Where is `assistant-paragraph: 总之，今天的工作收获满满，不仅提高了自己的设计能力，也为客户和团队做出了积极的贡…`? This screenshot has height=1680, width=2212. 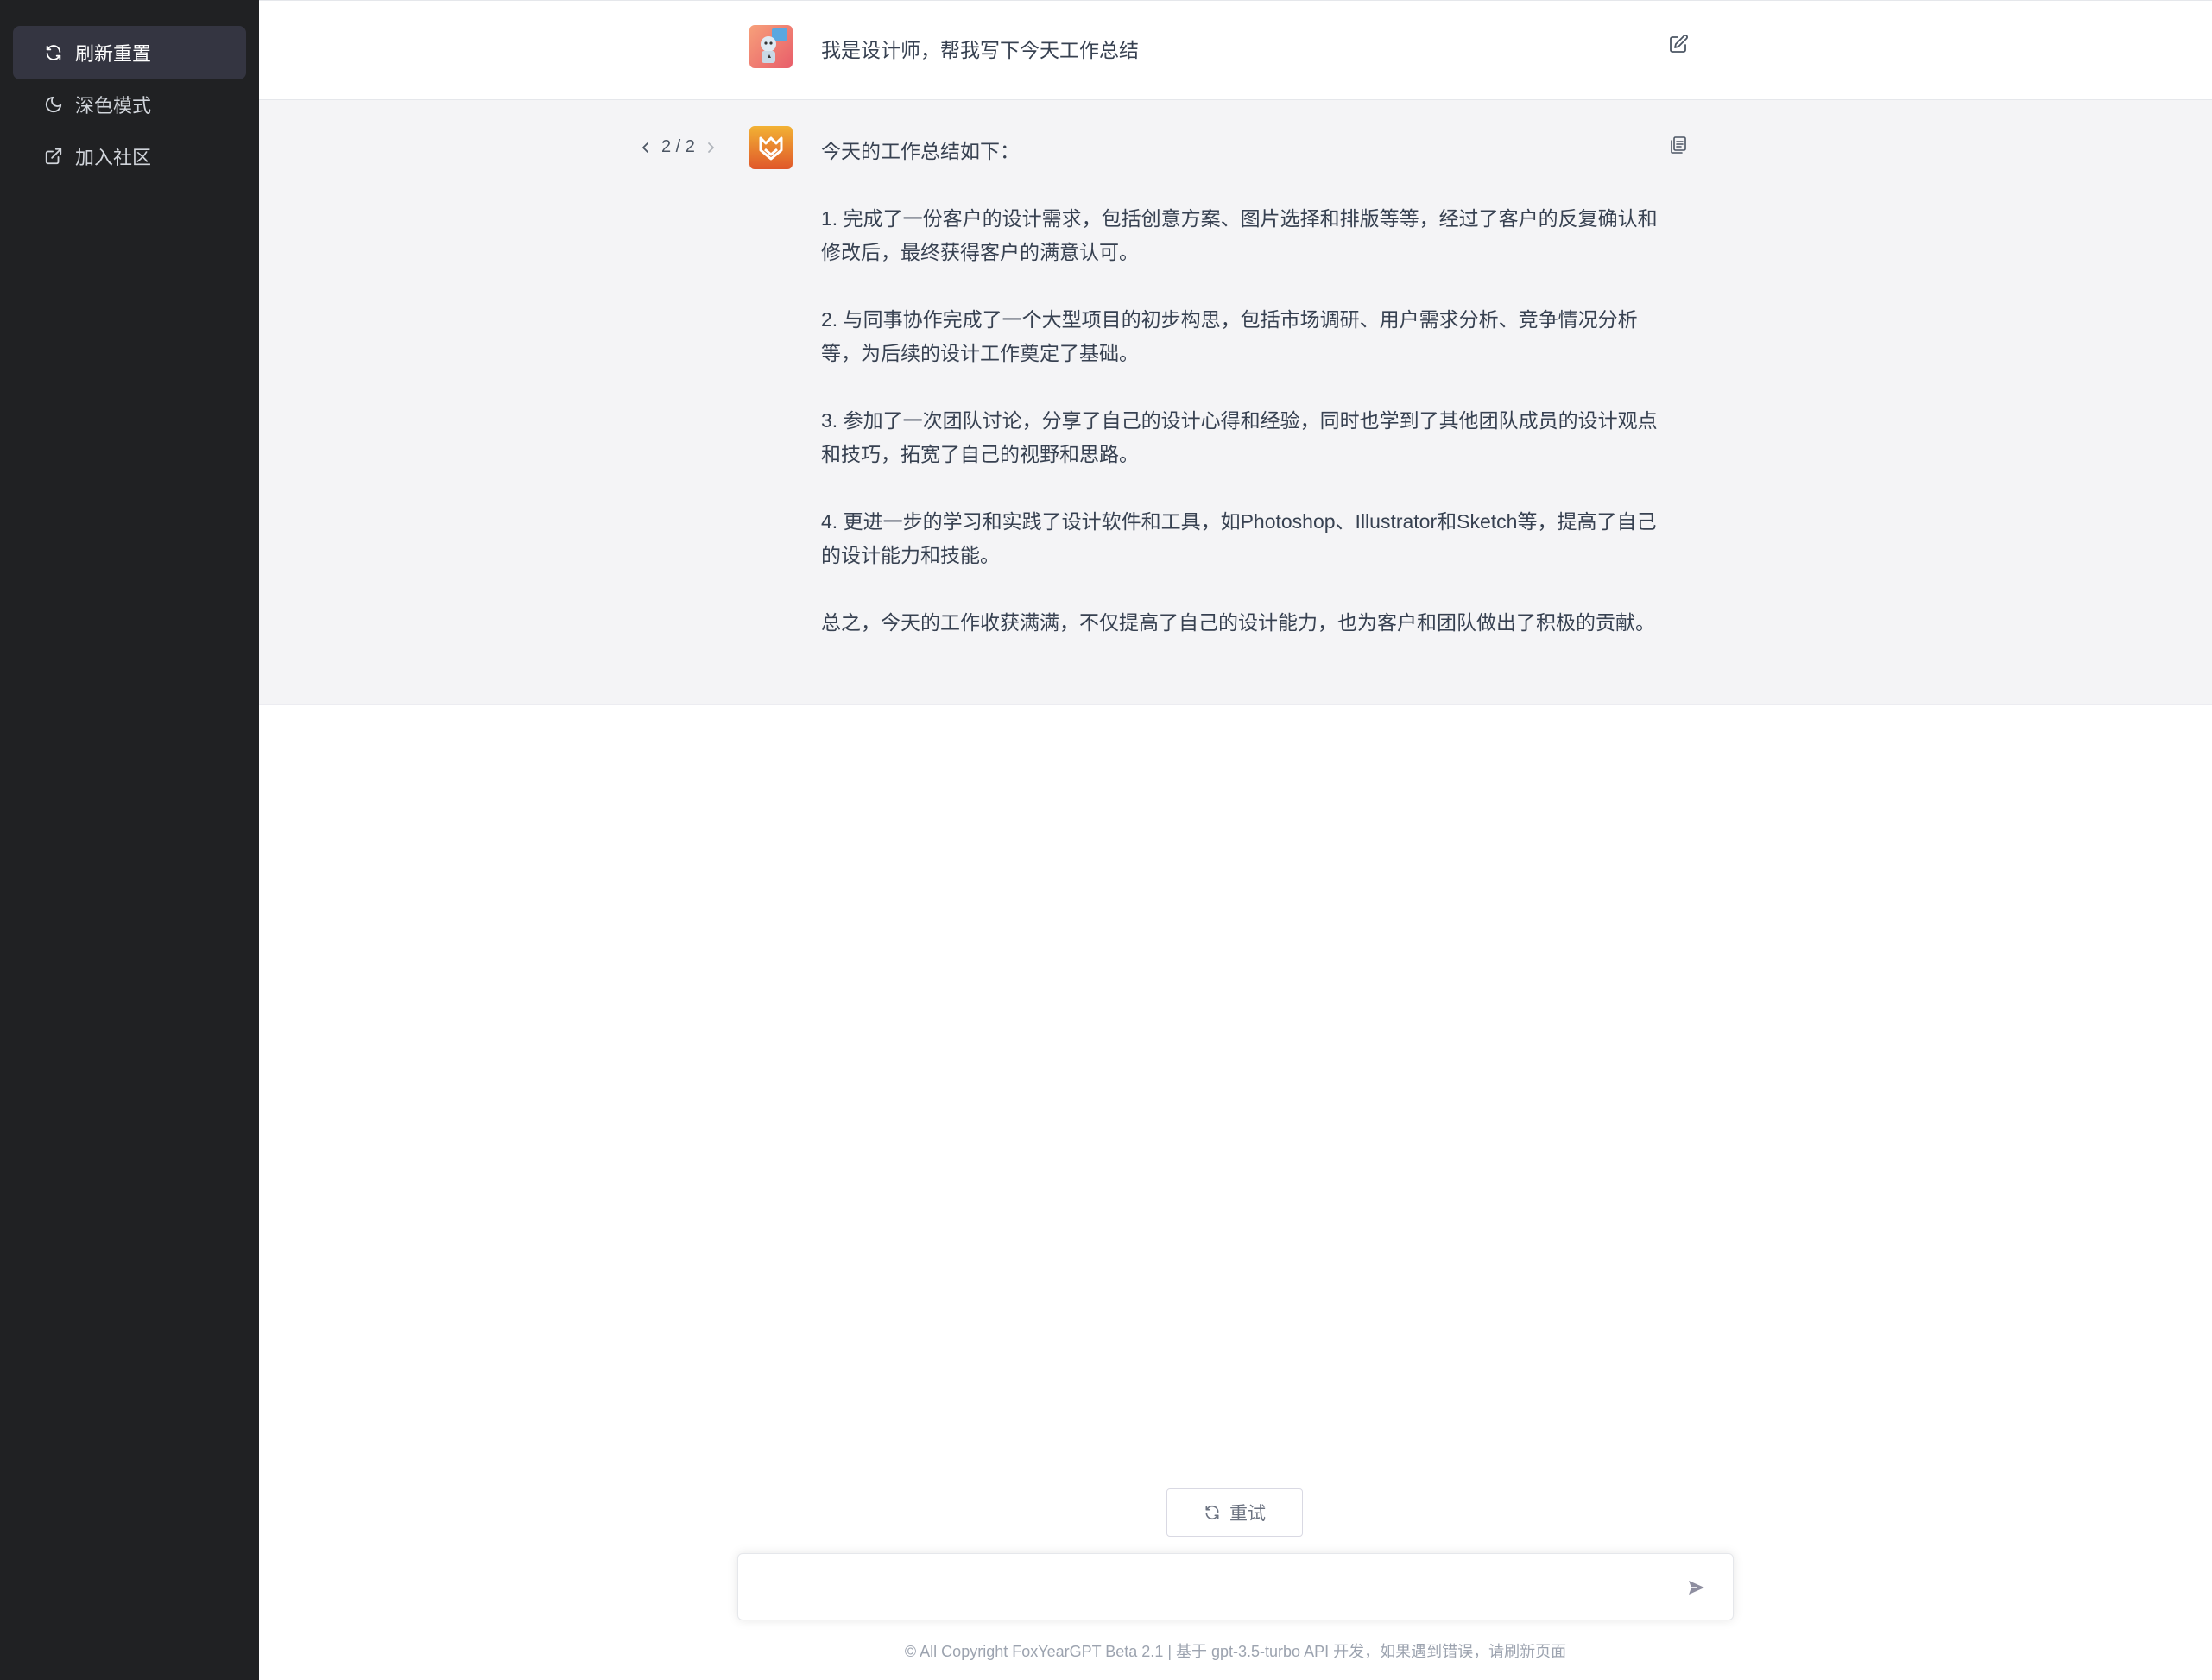
assistant-paragraph: 总之，今天的工作收获满满，不仅提高了自己的设计能力，也为客户和团队做出了积极的贡… is located at coordinates (1238, 623).